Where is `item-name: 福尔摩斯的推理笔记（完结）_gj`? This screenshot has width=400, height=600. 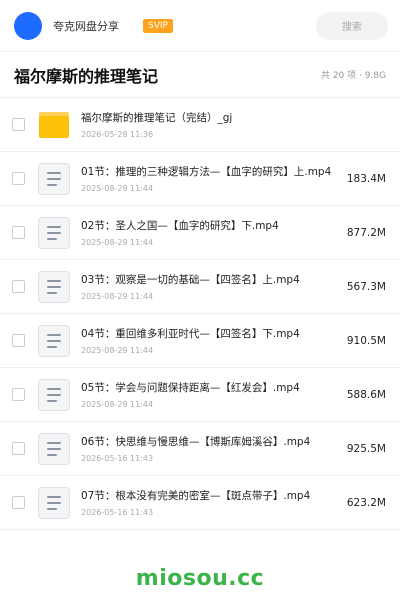 item-name: 福尔摩斯的推理笔记（完结）_gj is located at coordinates (157, 118).